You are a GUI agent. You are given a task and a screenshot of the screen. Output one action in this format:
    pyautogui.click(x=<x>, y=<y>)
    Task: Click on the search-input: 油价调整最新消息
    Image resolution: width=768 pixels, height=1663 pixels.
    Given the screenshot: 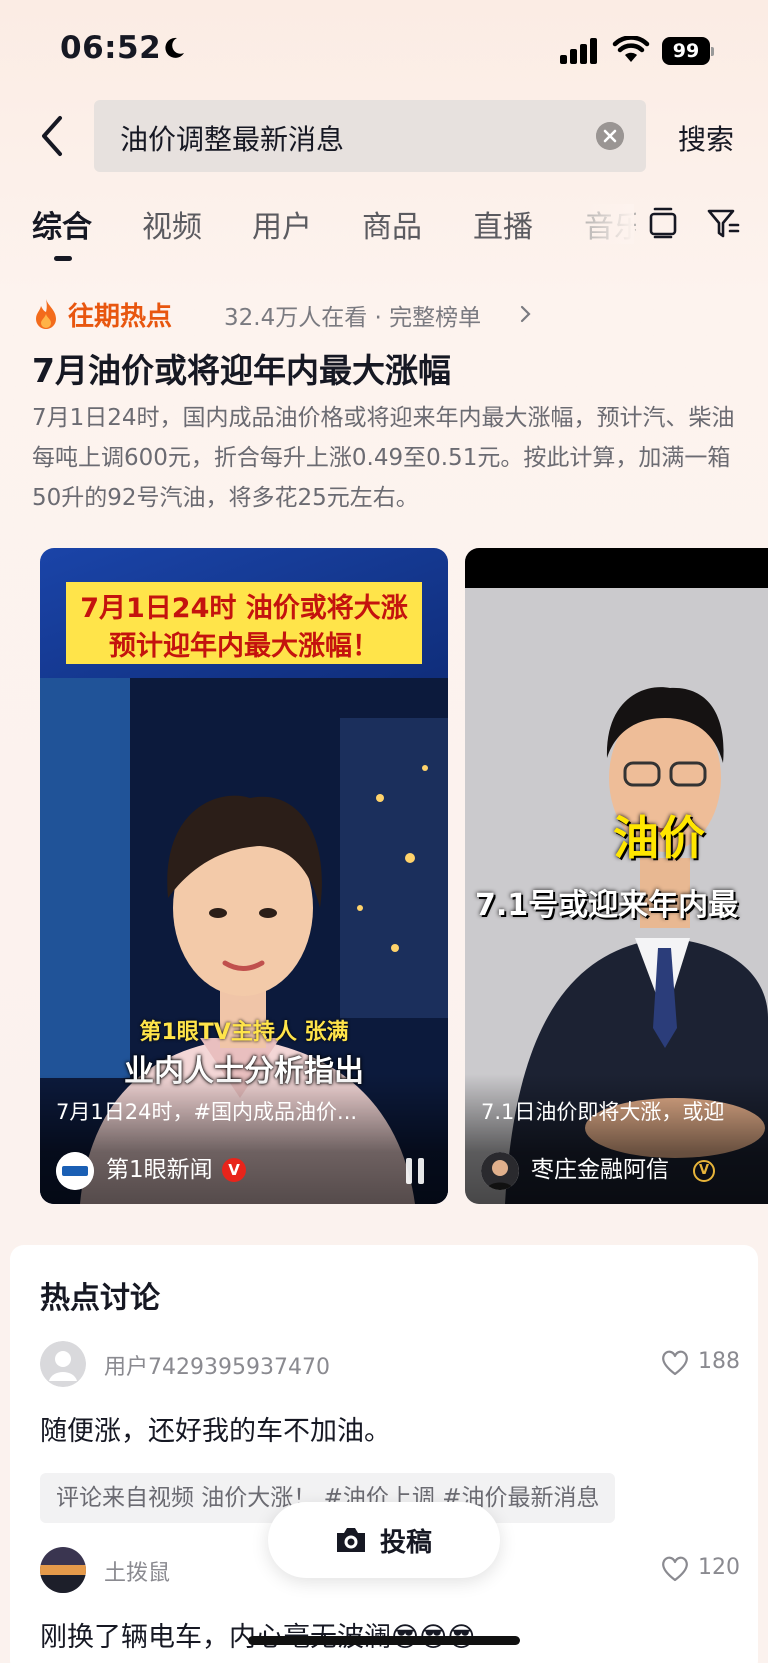 What is the action you would take?
    pyautogui.click(x=370, y=136)
    